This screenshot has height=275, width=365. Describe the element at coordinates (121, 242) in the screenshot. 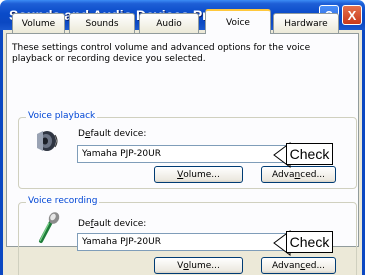

I see `recording-device-value: Yamaha PJP-20UR` at that location.